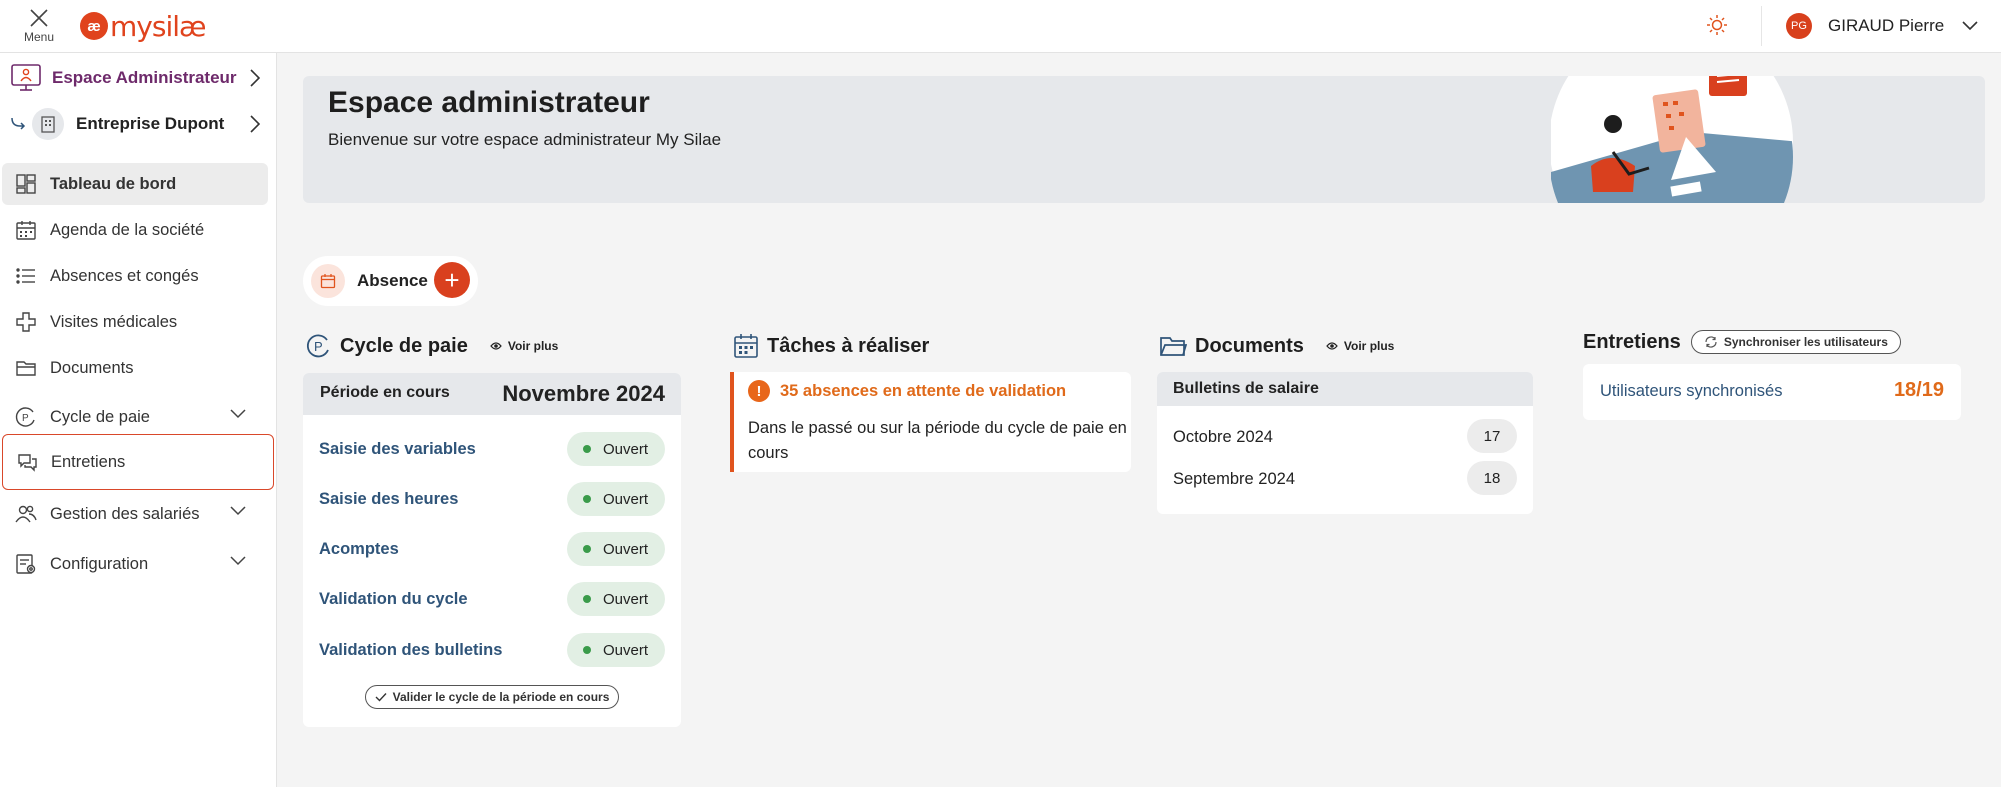 This screenshot has height=787, width=2001. What do you see at coordinates (100, 416) in the screenshot?
I see `sidebar-item-label: Cycle de paie` at bounding box center [100, 416].